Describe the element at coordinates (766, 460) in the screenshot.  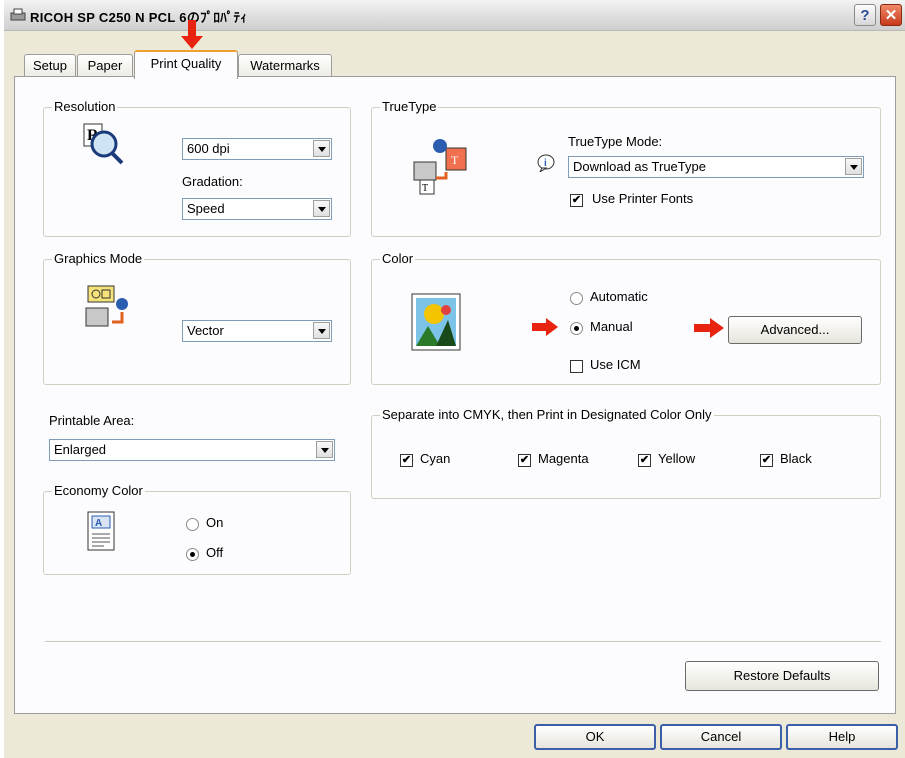
I see `black-checkbox: ✔` at that location.